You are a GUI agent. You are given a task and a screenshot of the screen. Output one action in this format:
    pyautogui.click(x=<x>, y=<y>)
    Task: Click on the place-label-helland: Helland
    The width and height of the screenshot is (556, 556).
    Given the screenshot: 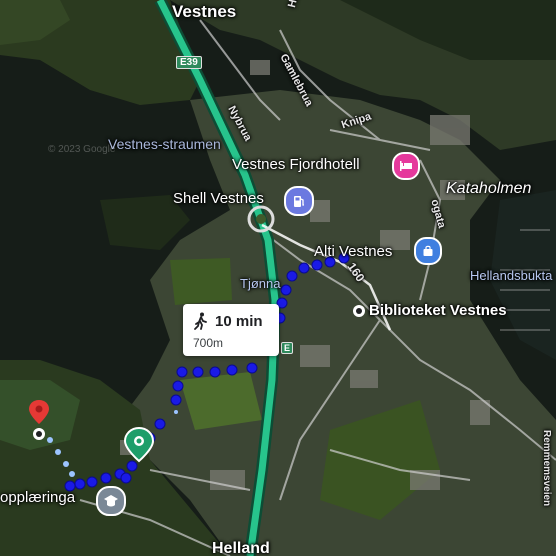 What is the action you would take?
    pyautogui.click(x=241, y=548)
    